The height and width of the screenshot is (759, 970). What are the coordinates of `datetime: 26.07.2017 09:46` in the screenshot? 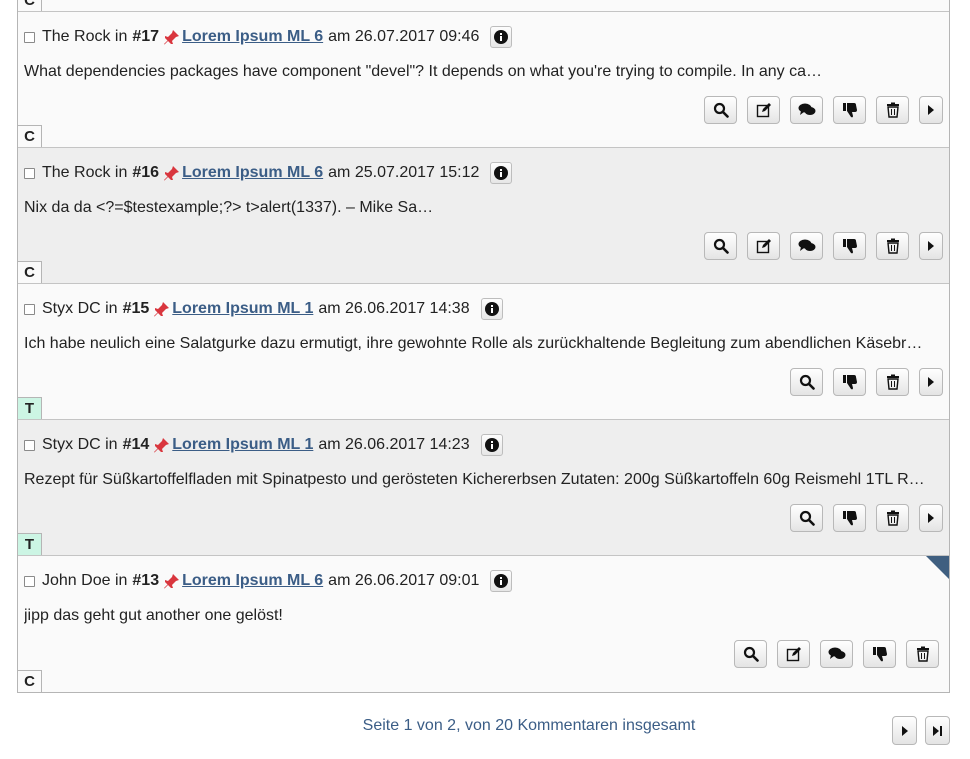 It's located at (417, 36).